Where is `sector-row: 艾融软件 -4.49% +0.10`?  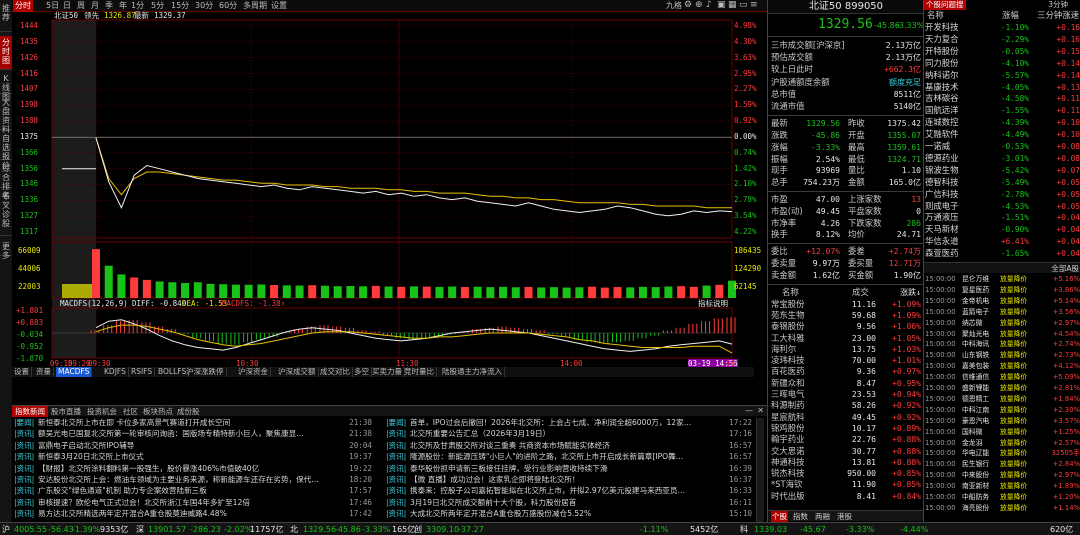
sector-row: 艾融软件 -4.49% +0.10 is located at coordinates (1002, 135).